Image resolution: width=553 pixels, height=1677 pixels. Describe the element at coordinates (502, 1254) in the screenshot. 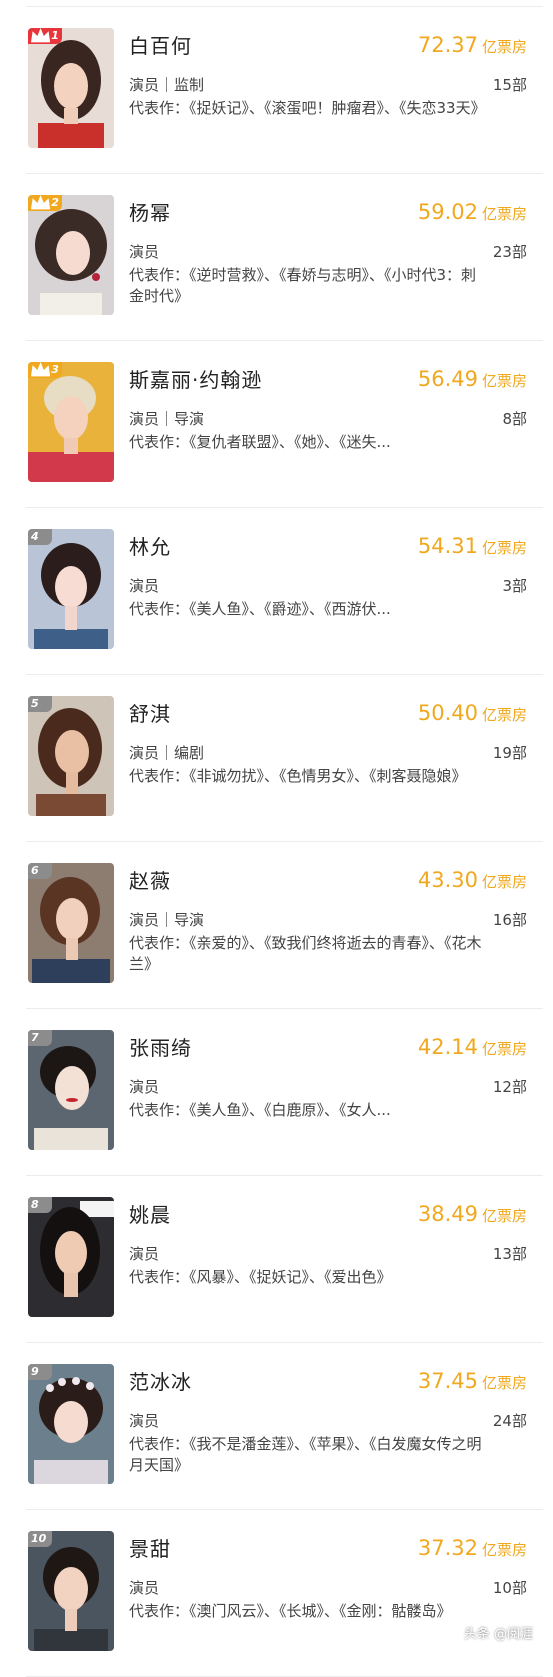

I see `film-count-value: 13` at that location.